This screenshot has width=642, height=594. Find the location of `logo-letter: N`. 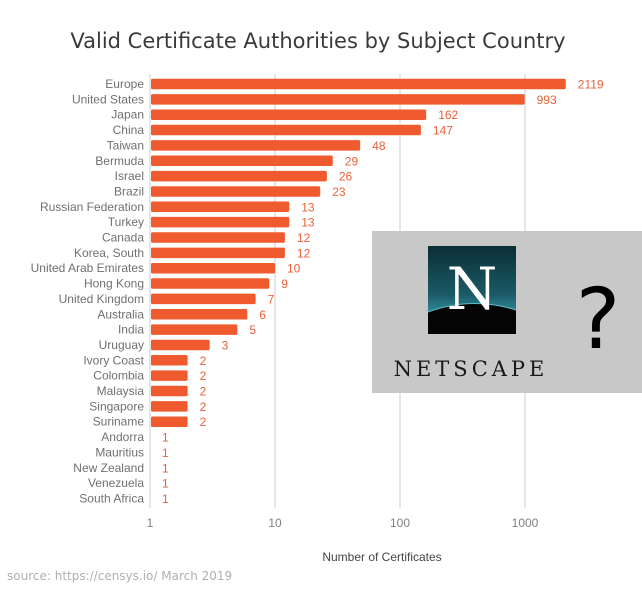

logo-letter: N is located at coordinates (472, 289).